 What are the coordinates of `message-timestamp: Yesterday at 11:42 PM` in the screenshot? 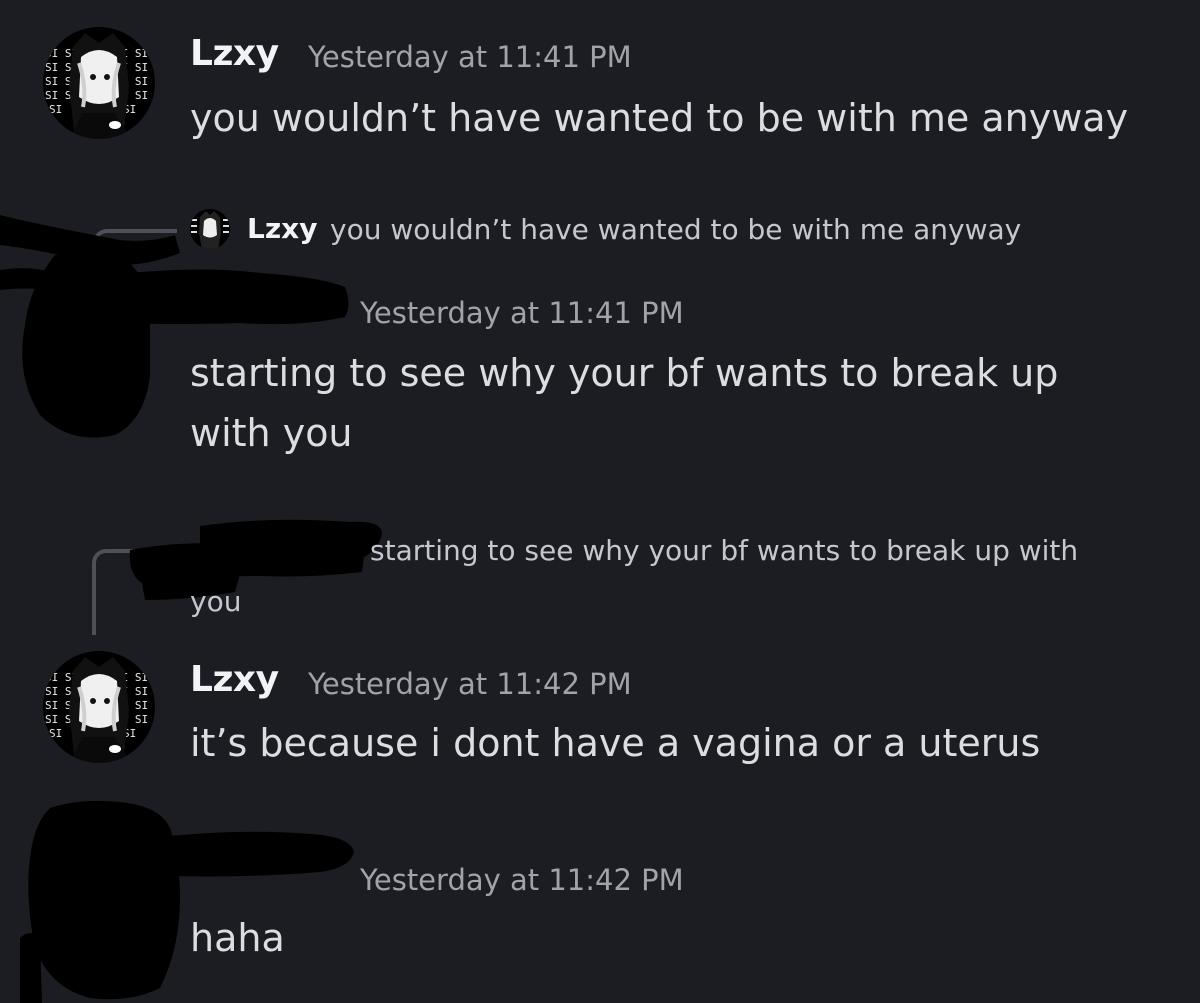 It's located at (522, 880).